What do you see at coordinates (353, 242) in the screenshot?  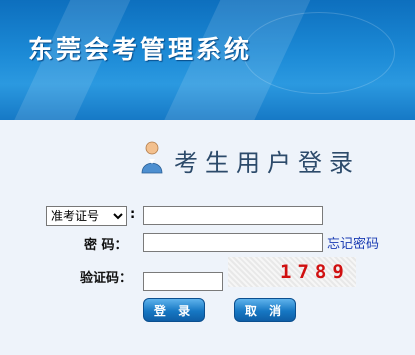 I see `forgot-password-link: 忘记密码` at bounding box center [353, 242].